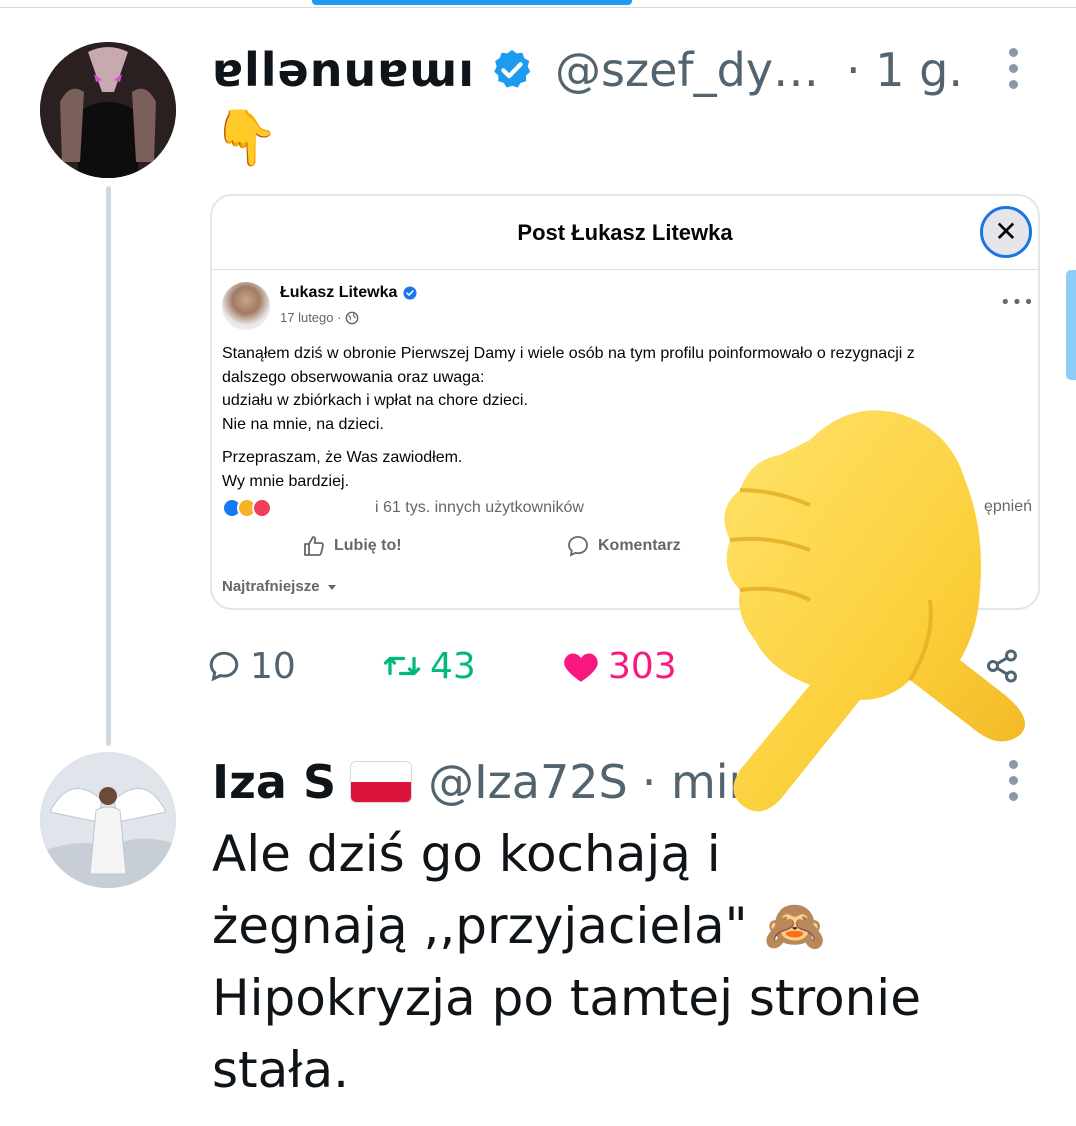 The width and height of the screenshot is (1076, 1126). I want to click on handle: @Iza72S, so click(528, 782).